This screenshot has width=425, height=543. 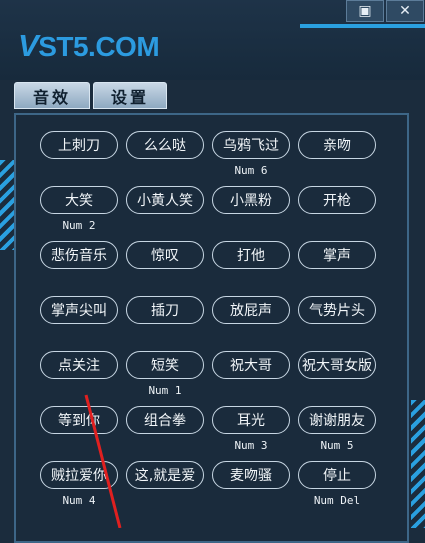 What do you see at coordinates (165, 420) in the screenshot?
I see `sound-button: 组合拳` at bounding box center [165, 420].